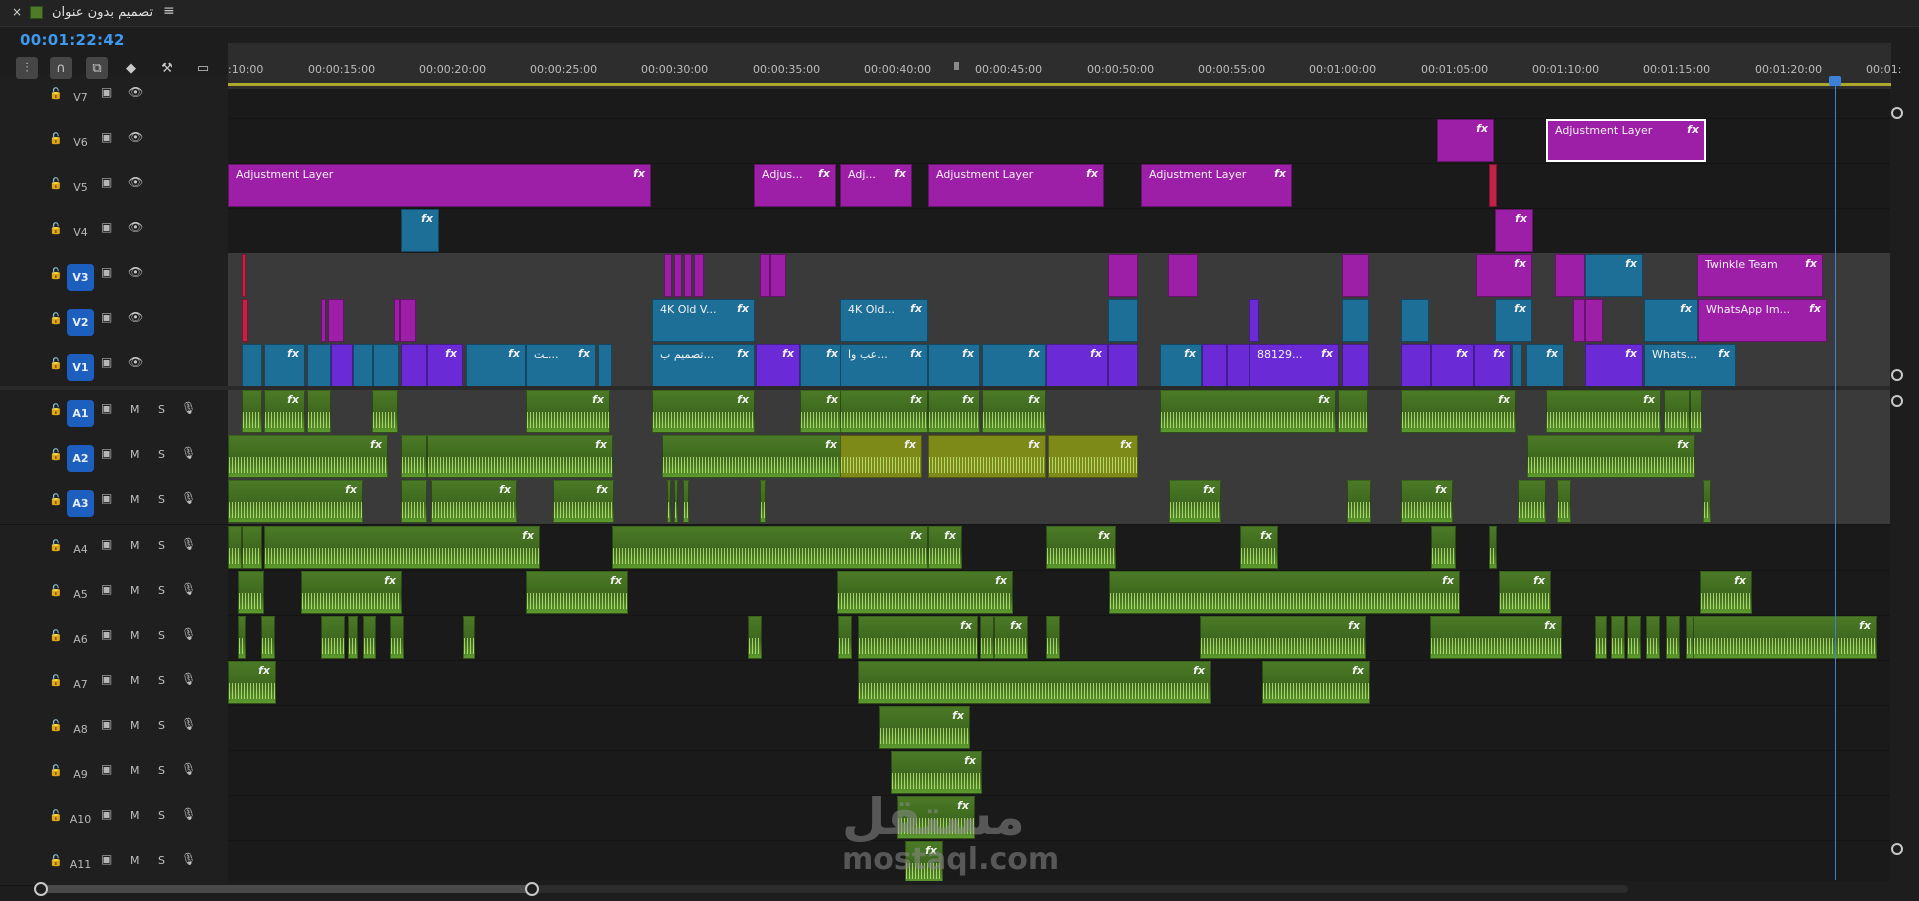 The image size is (1919, 901). What do you see at coordinates (27, 68) in the screenshot?
I see `insert-sequence-tool: ⫶` at bounding box center [27, 68].